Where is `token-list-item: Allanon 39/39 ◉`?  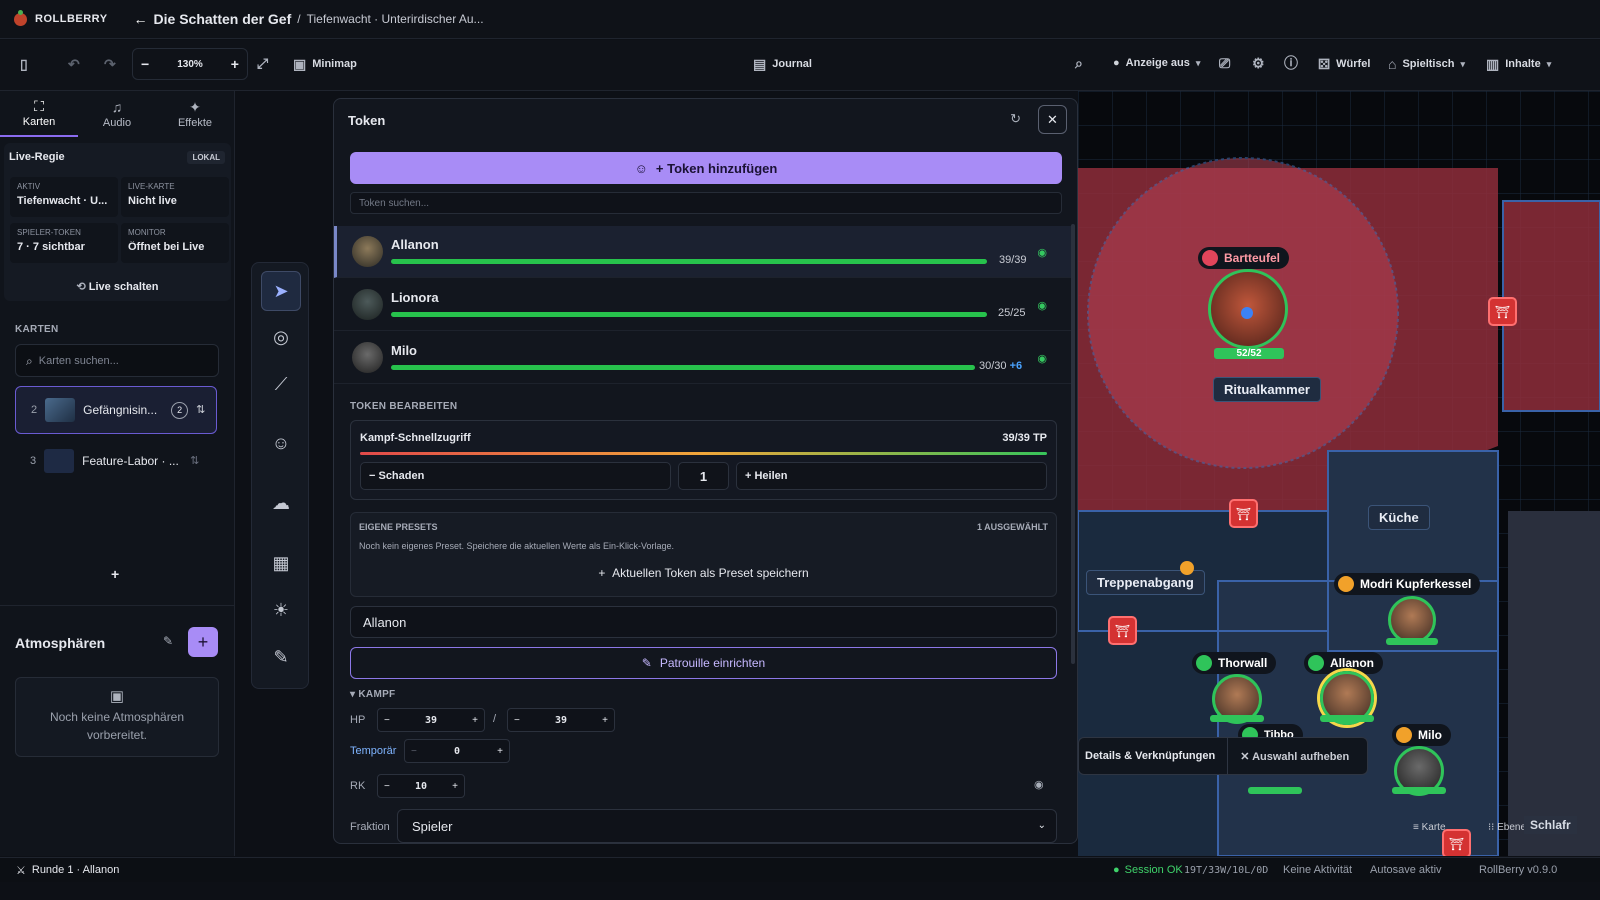
token-list-item: Allanon 39/39 ◉ is located at coordinates (702, 252).